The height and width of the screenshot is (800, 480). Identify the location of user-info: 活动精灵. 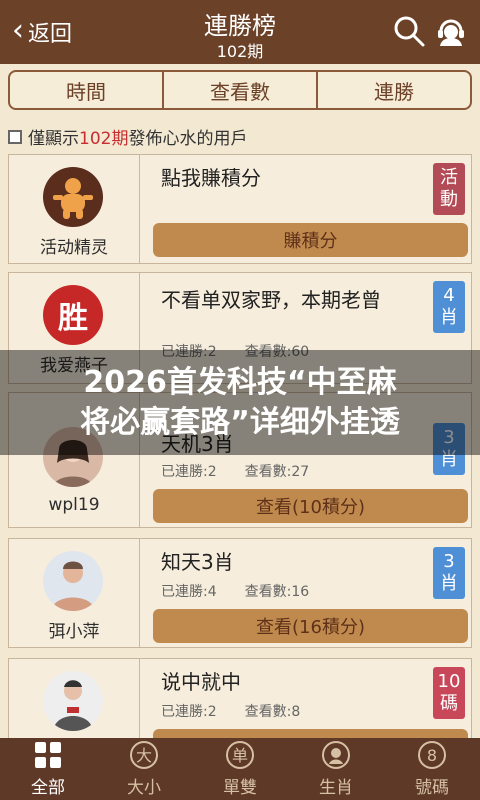
(74, 209).